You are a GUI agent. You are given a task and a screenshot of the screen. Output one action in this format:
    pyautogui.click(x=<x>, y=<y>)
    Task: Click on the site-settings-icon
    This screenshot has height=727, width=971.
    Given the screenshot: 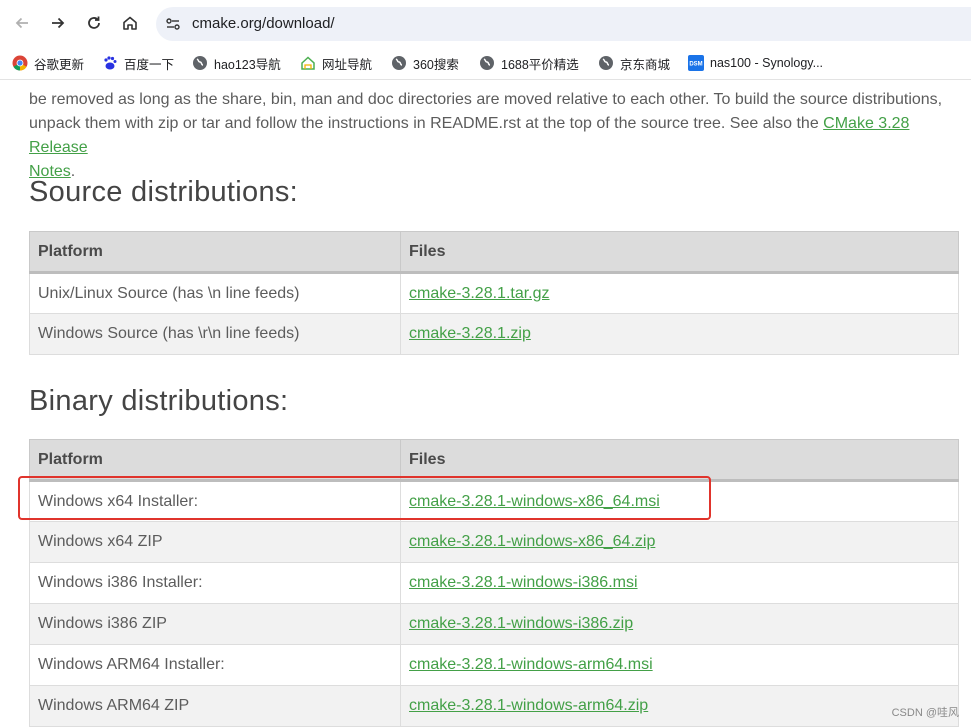 What is the action you would take?
    pyautogui.click(x=173, y=24)
    